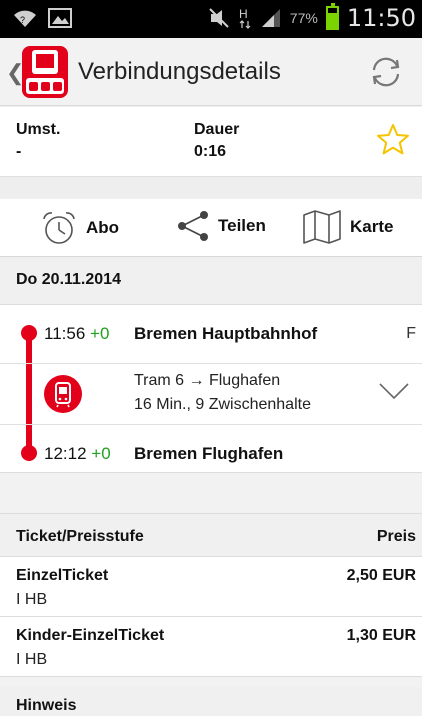 This screenshot has height=716, width=422. I want to click on date-header: Do 20.11.2014, so click(211, 281).